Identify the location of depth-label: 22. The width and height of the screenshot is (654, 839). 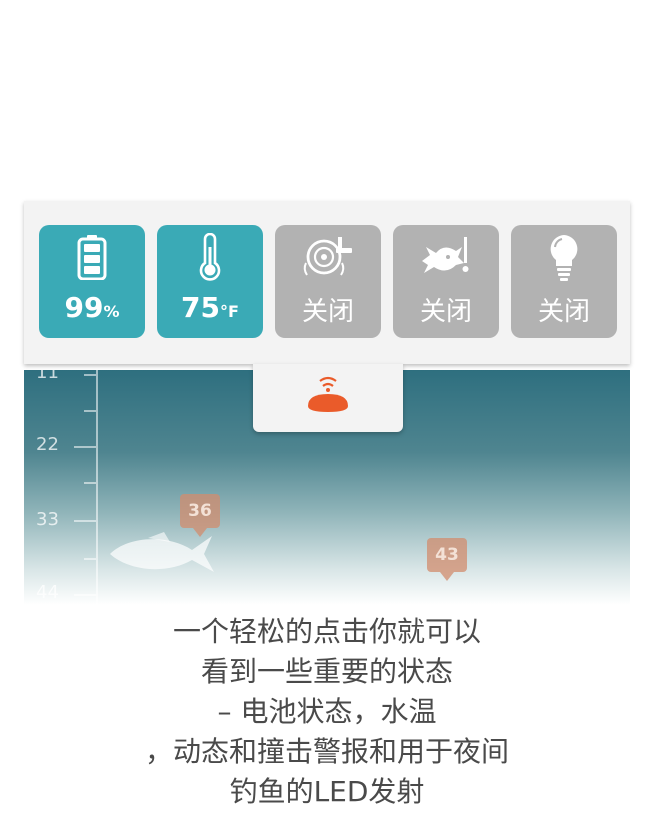
(47, 444).